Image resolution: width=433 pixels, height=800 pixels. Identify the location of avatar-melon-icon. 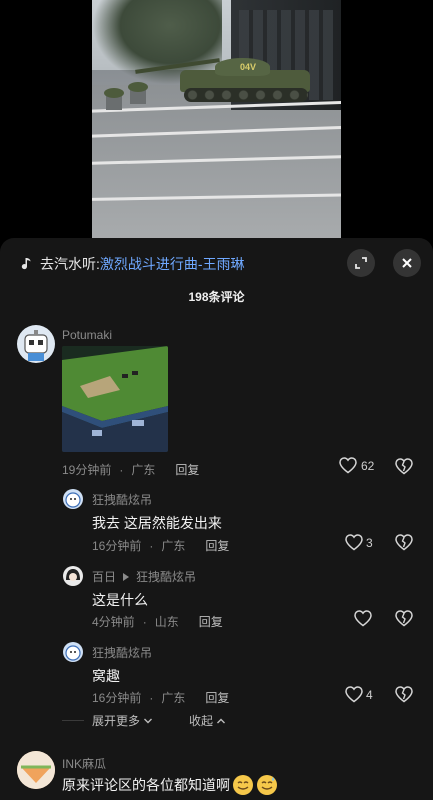
(36, 770).